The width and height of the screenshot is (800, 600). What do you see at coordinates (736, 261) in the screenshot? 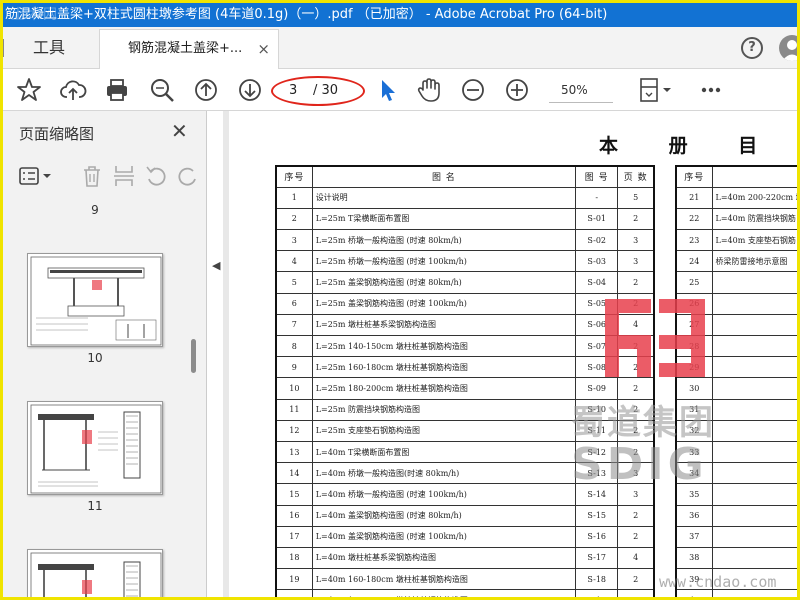
I see `table-row: 24 桥梁防雷接地示意图` at bounding box center [736, 261].